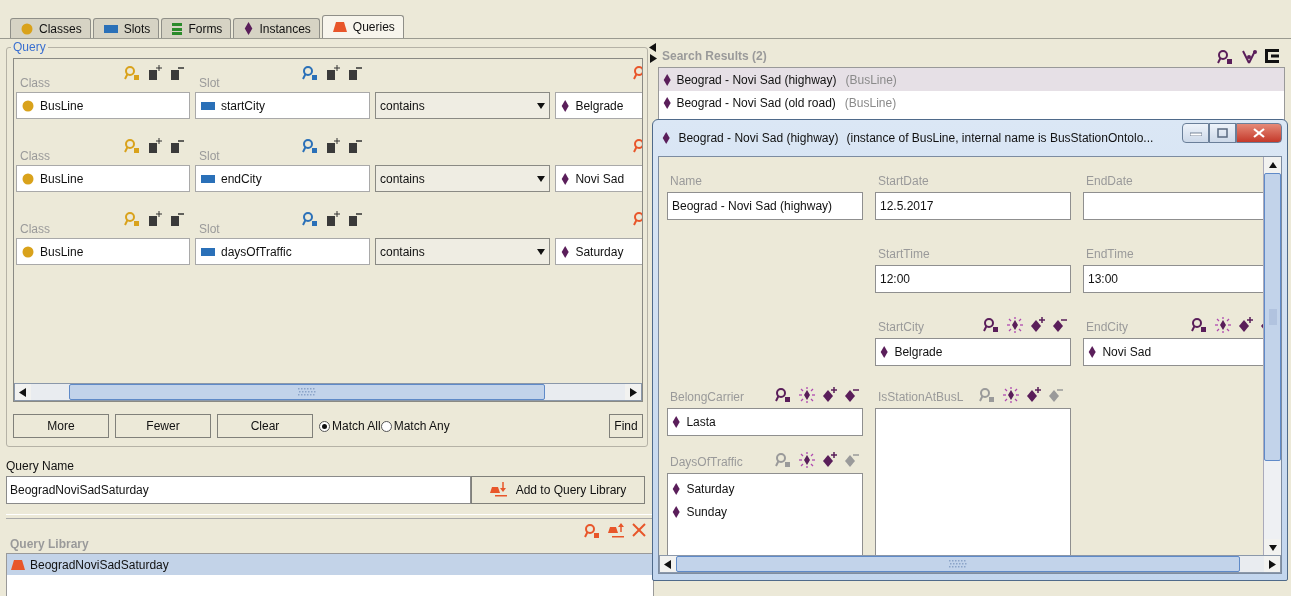 Image resolution: width=1291 pixels, height=596 pixels. What do you see at coordinates (765, 206) in the screenshot?
I see `text-field: Beograd - Novi Sad (highway)` at bounding box center [765, 206].